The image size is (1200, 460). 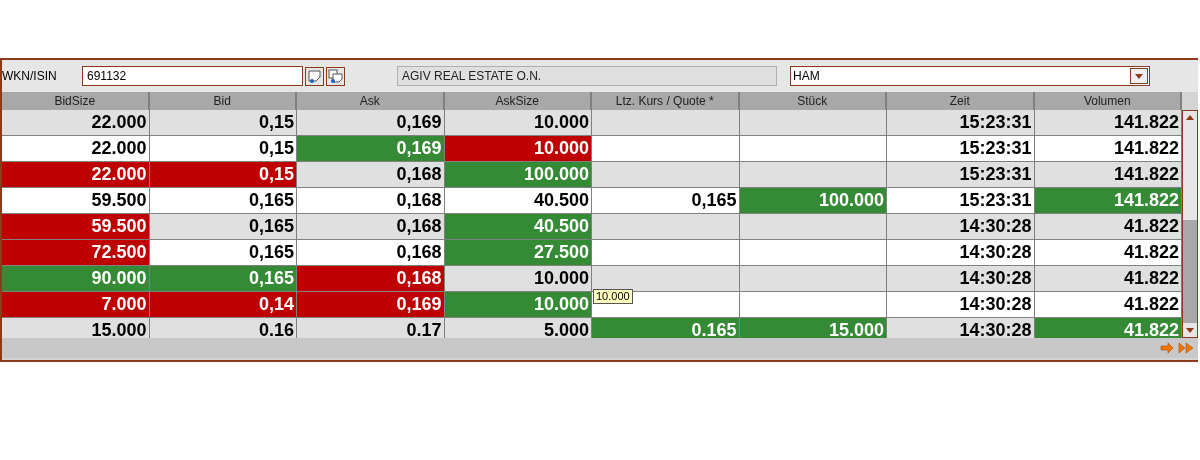 What do you see at coordinates (1139, 76) in the screenshot?
I see `caret-icon` at bounding box center [1139, 76].